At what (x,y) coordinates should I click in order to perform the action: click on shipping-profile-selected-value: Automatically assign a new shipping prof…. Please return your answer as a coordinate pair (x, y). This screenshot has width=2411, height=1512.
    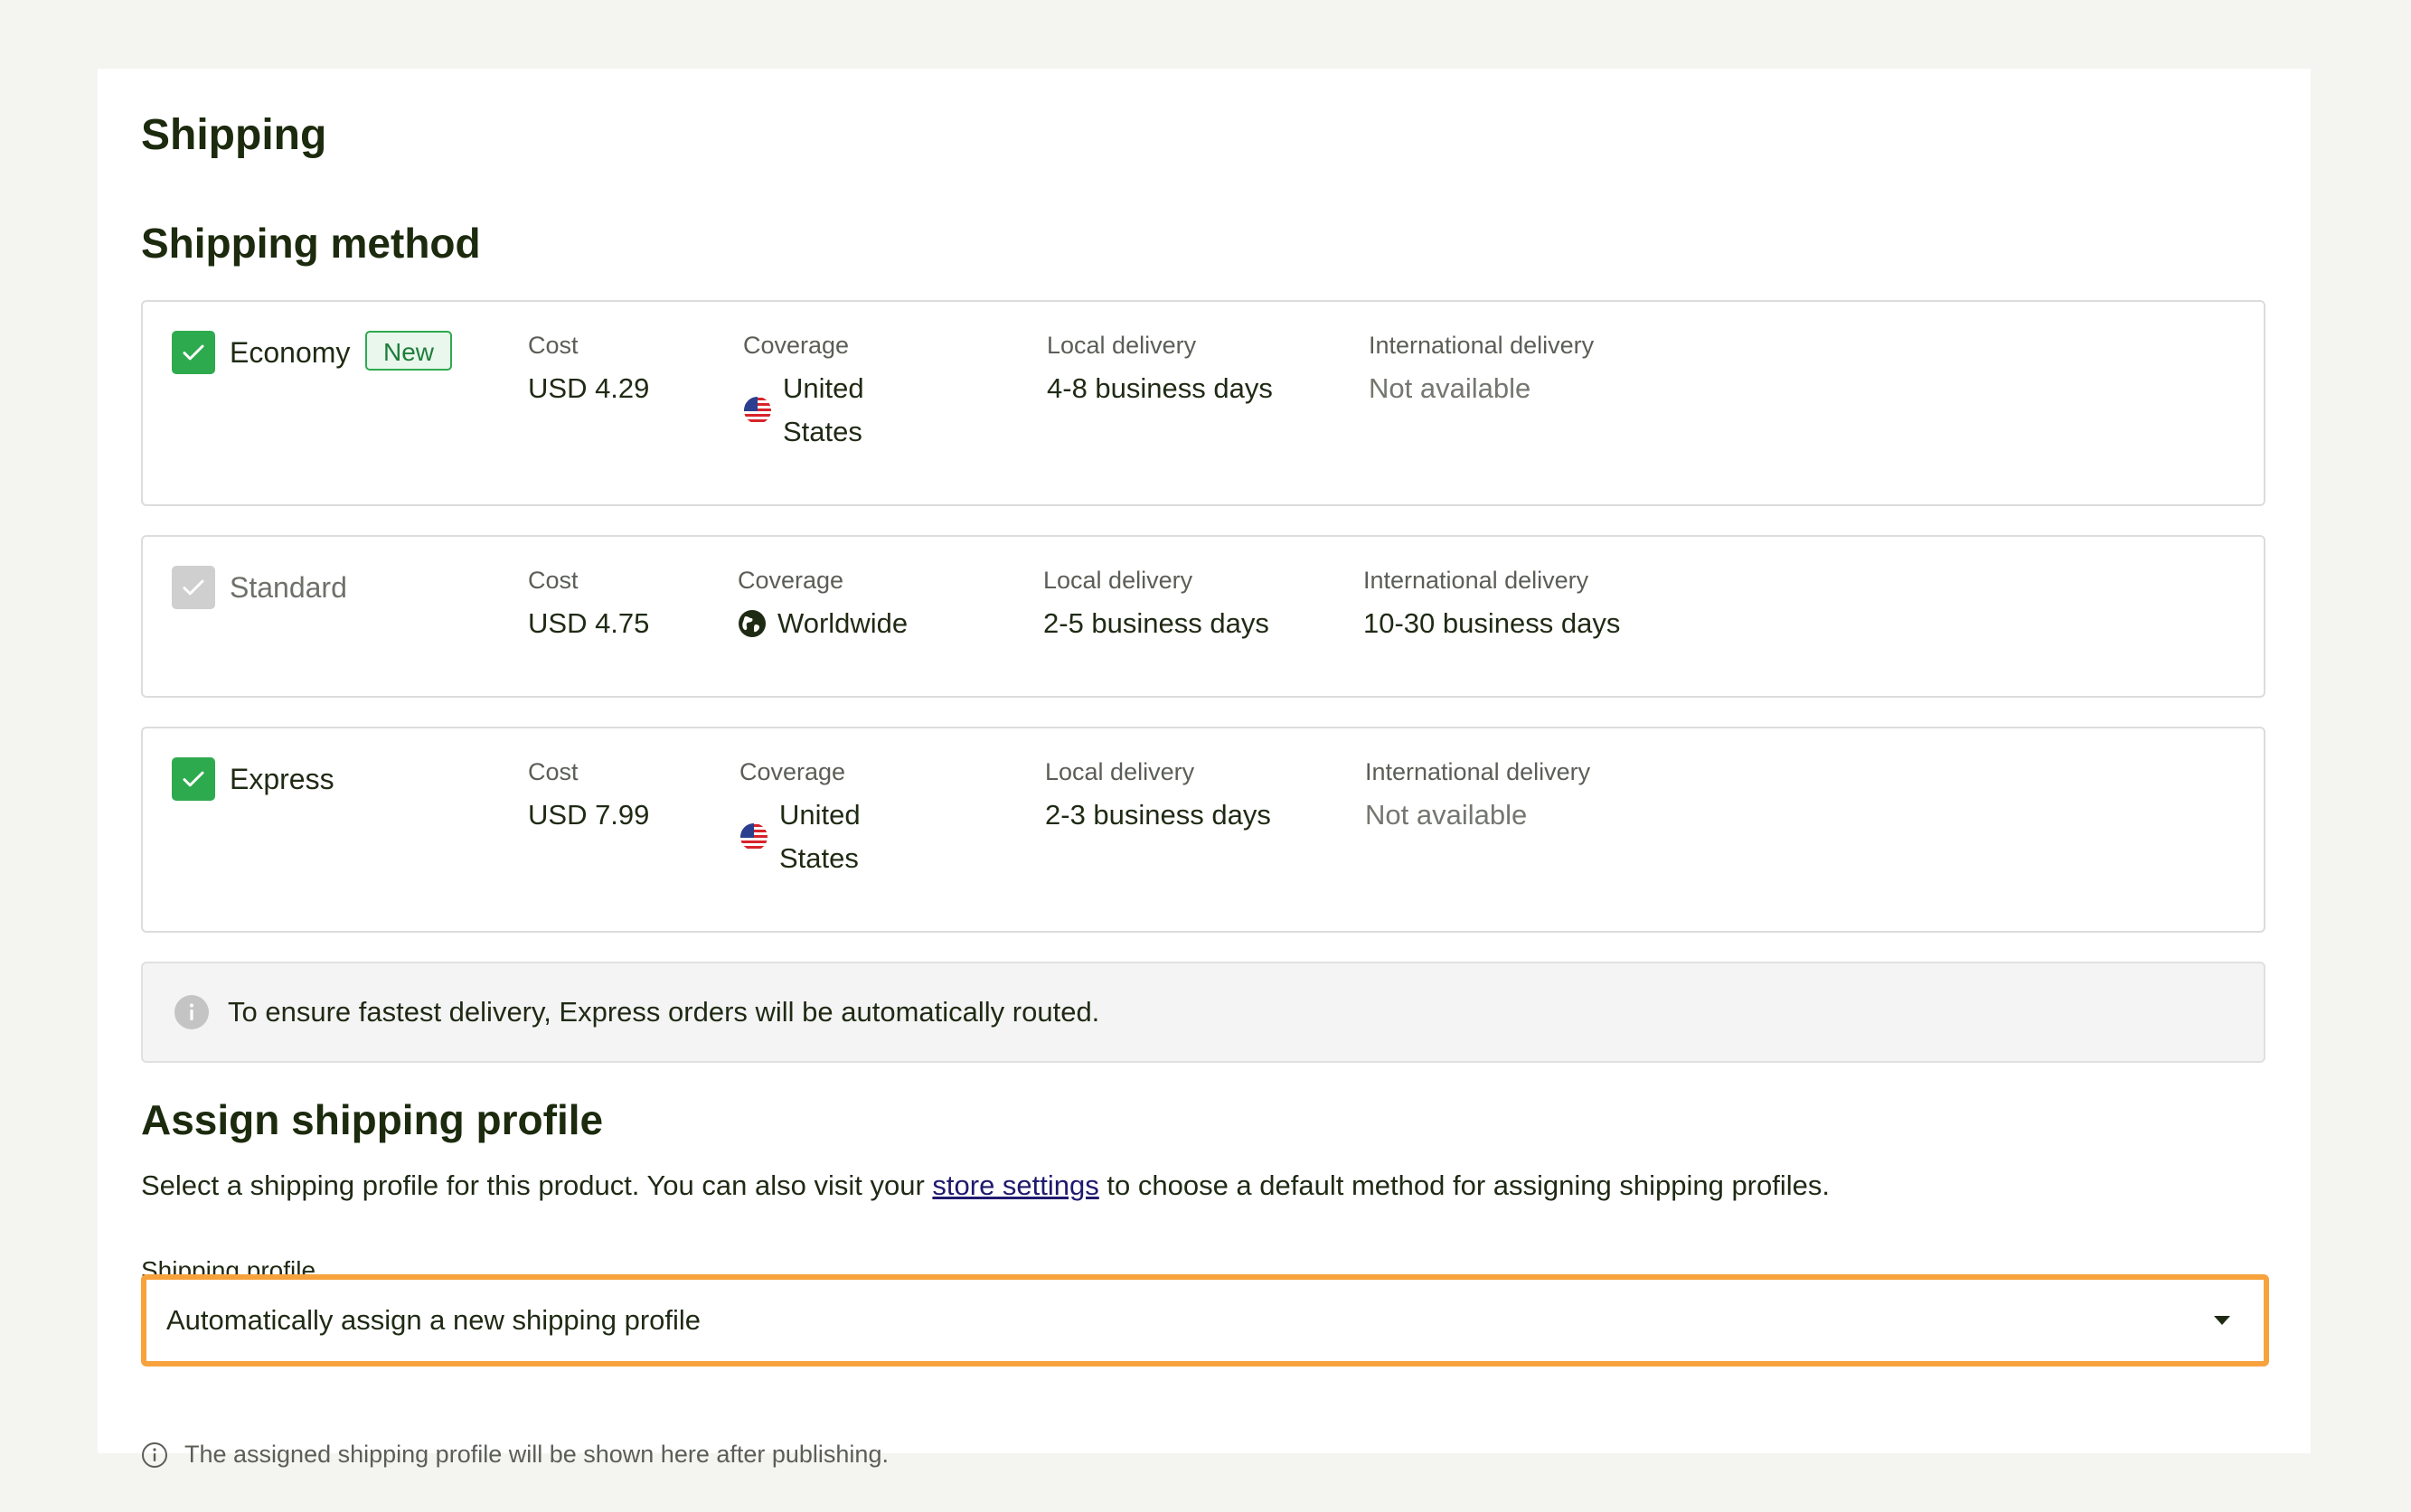
    Looking at the image, I should click on (434, 1320).